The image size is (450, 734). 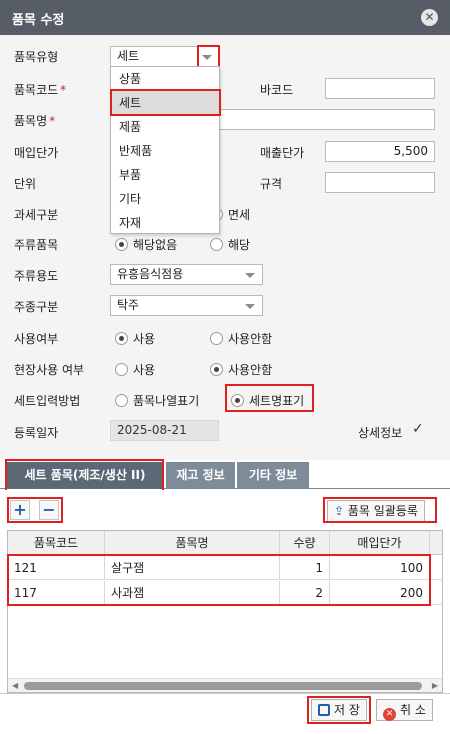 I want to click on set-input-list-radio: 품목나열표기, so click(x=157, y=400).